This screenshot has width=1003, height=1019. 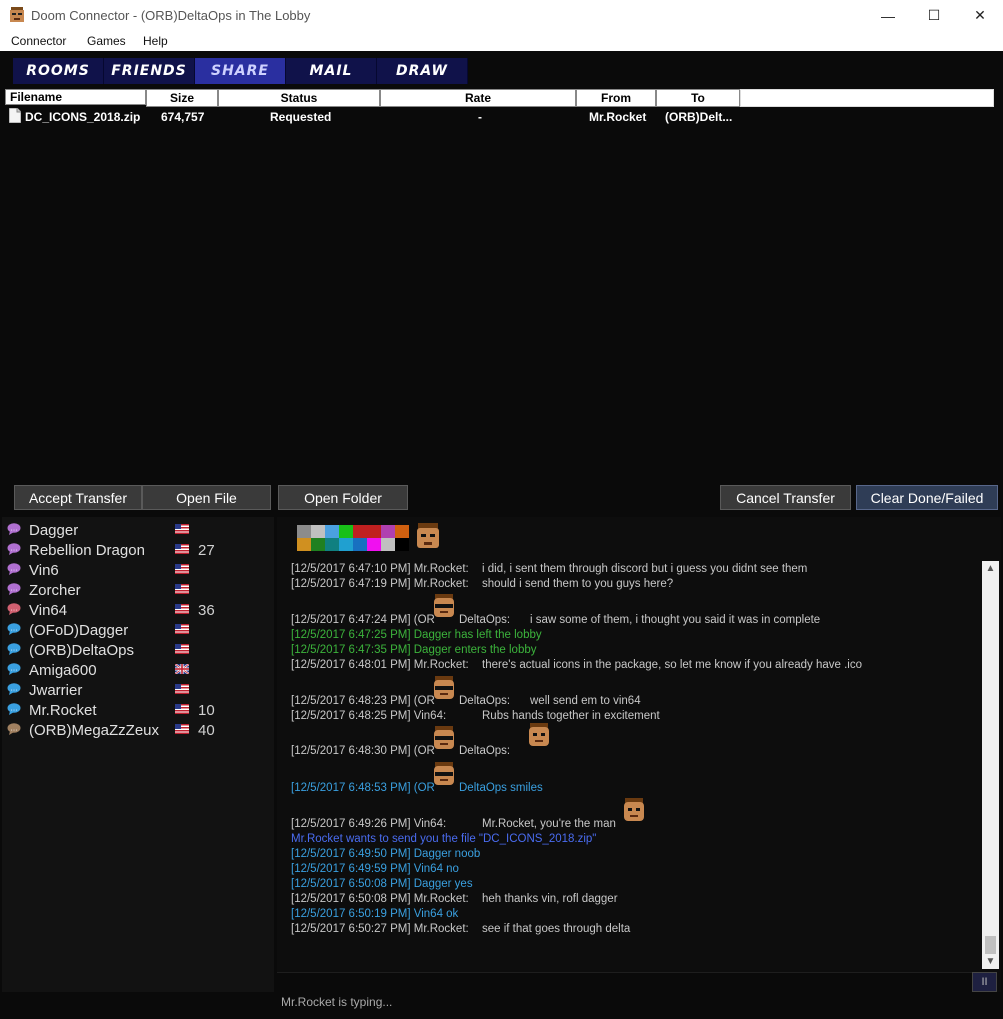 I want to click on doomguy-sunglasses-emoji-icon, so click(x=444, y=687).